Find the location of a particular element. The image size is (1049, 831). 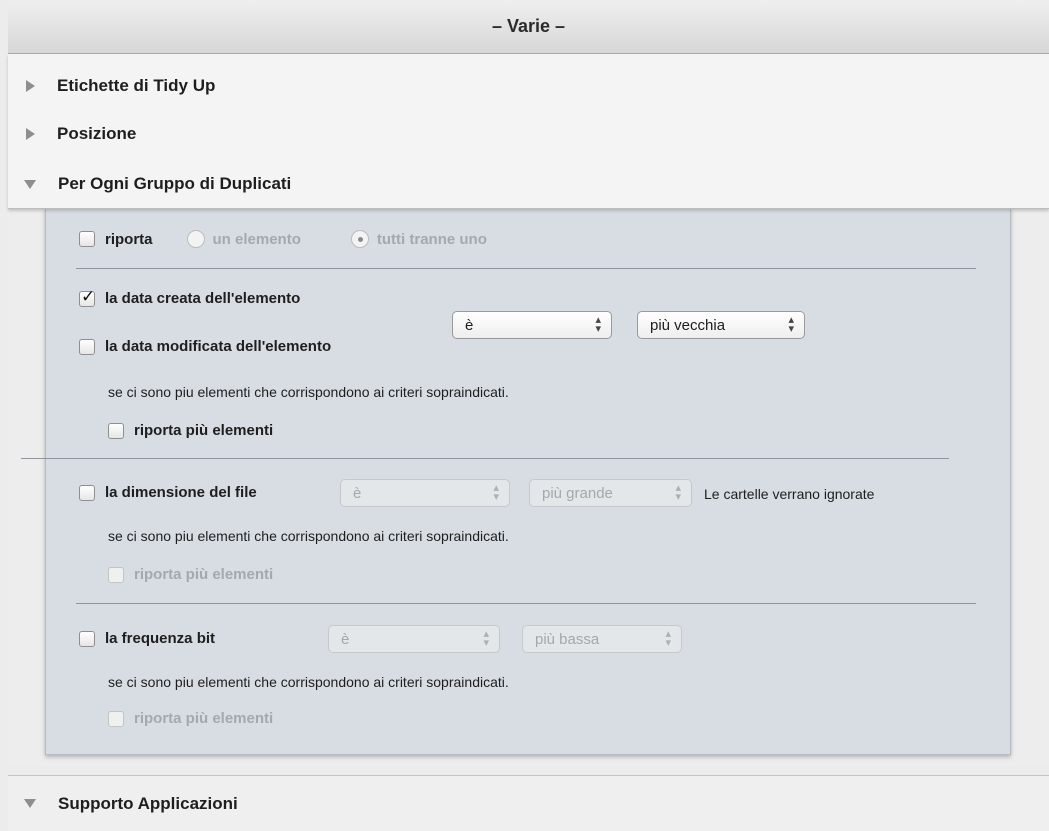

size-operator-select: è ▴ ▾ is located at coordinates (425, 493).